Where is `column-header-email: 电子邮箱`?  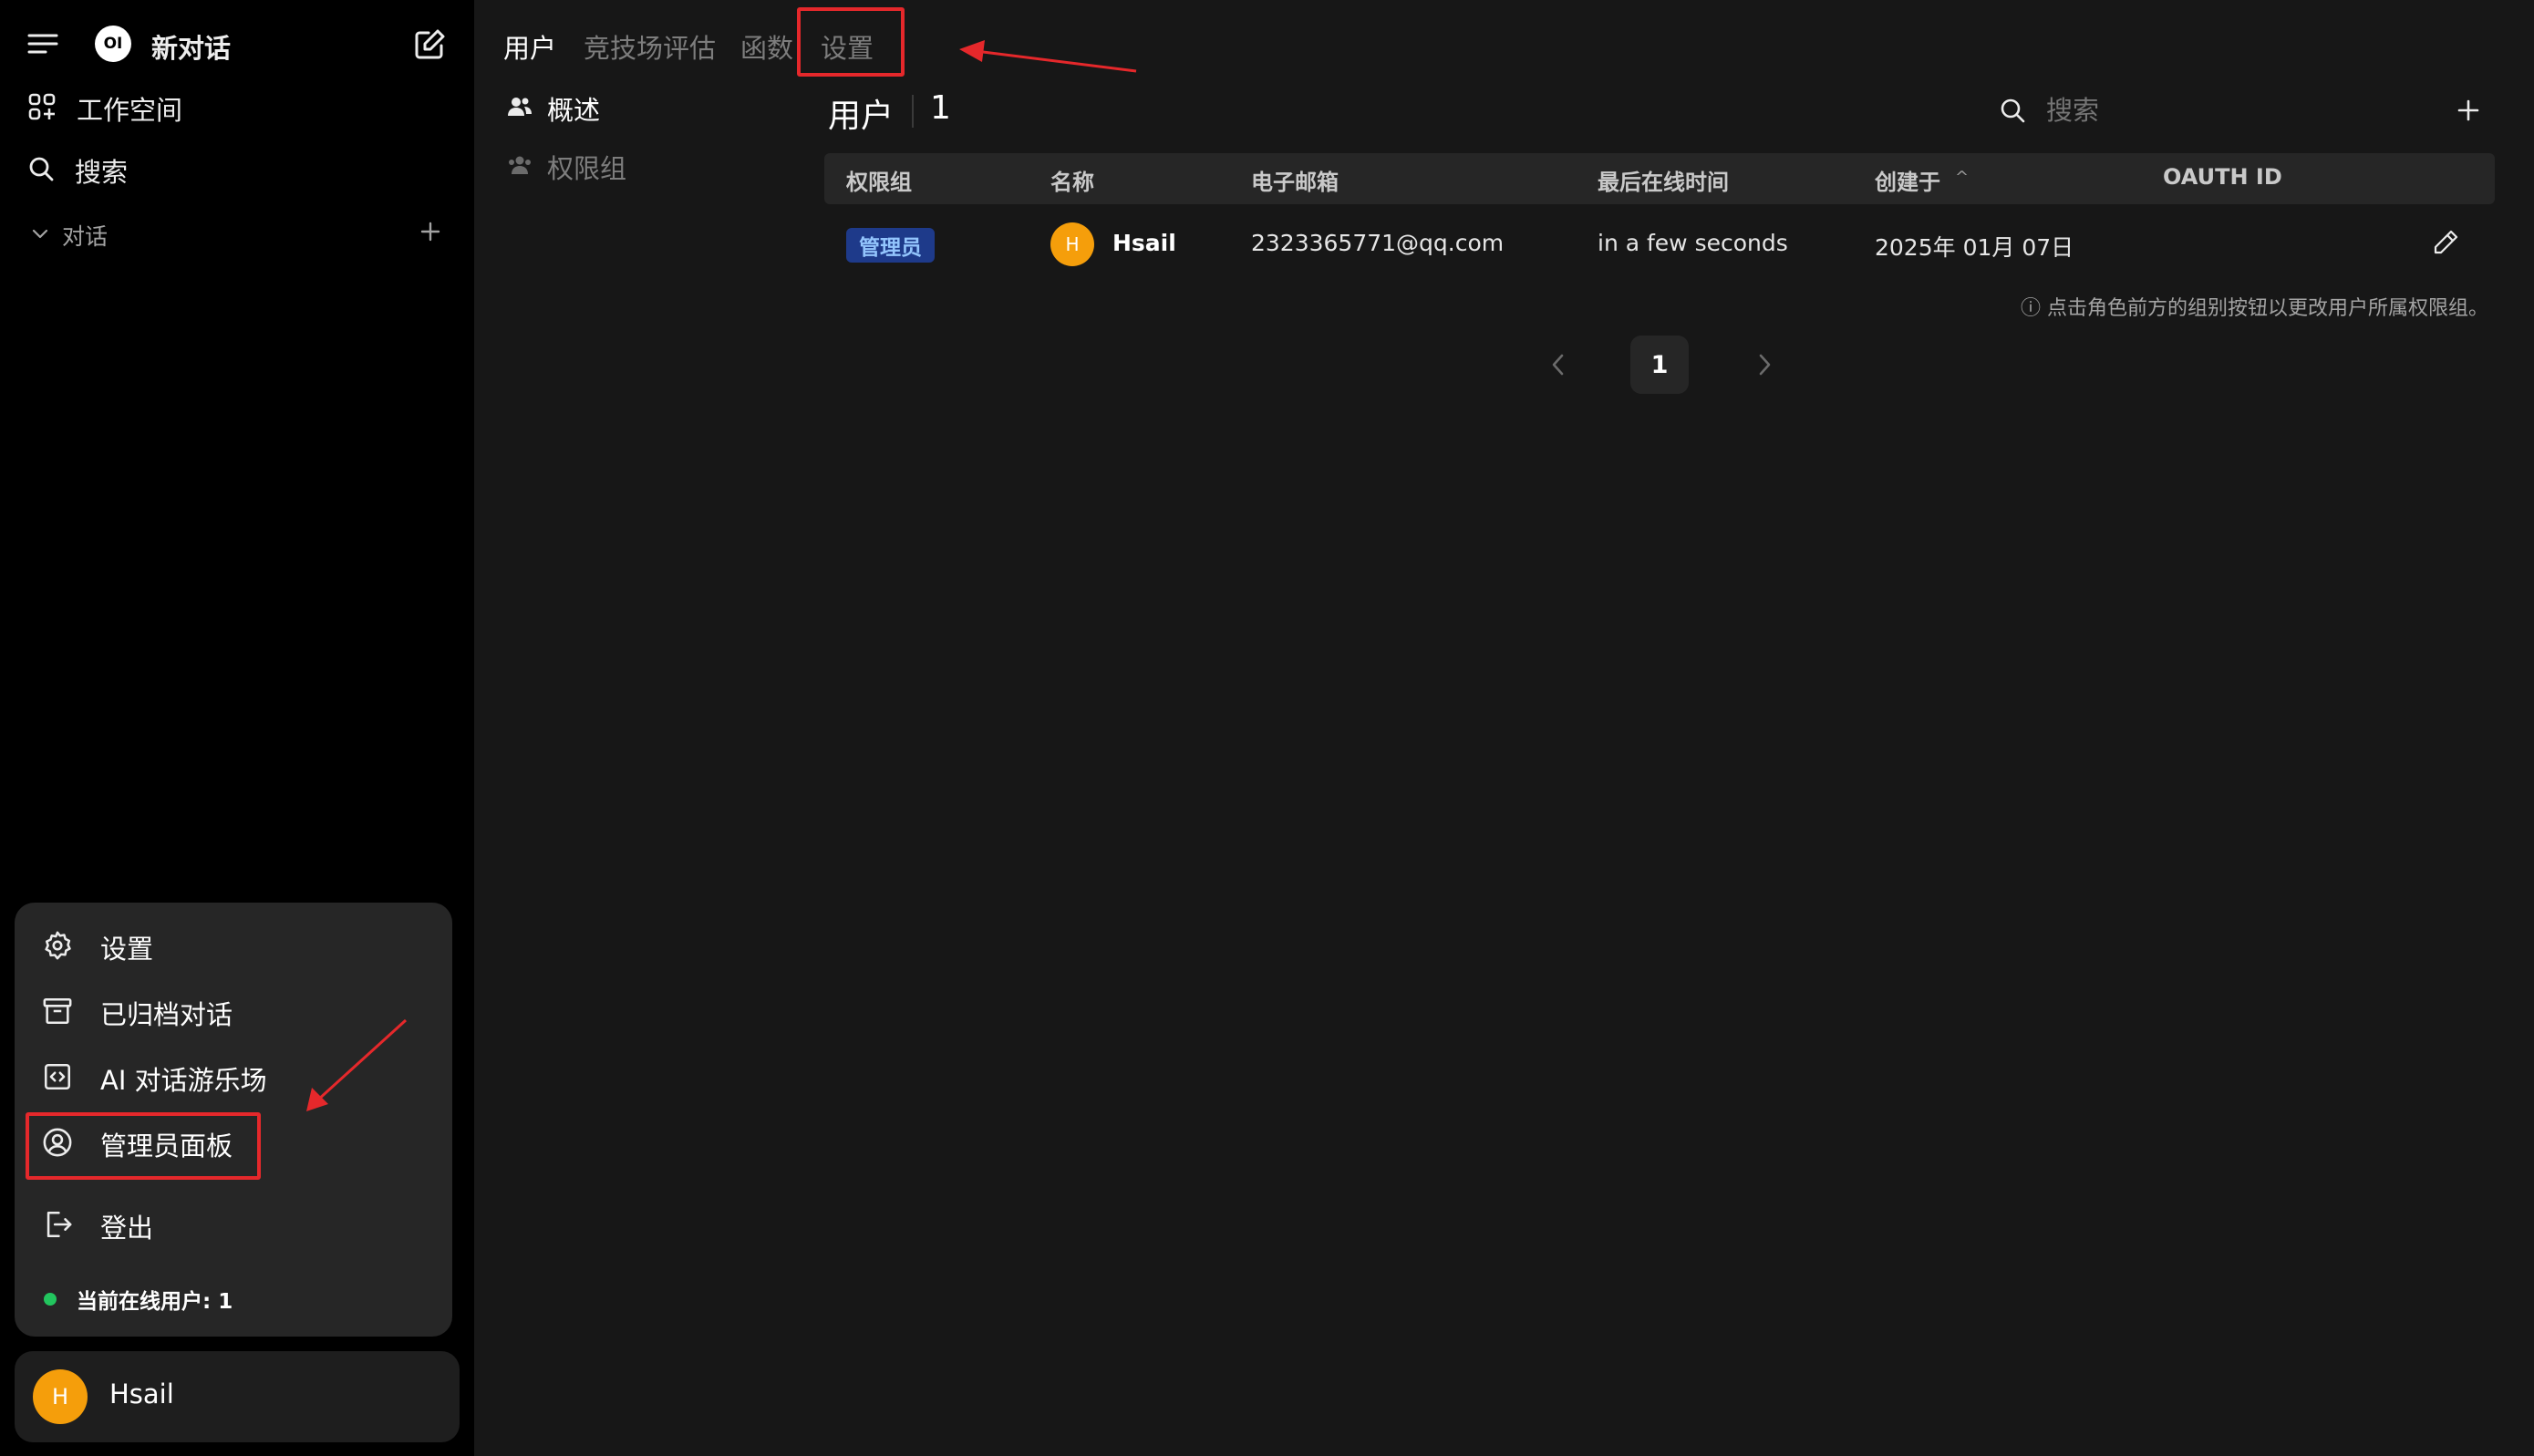
column-header-email: 电子邮箱 is located at coordinates (1295, 180).